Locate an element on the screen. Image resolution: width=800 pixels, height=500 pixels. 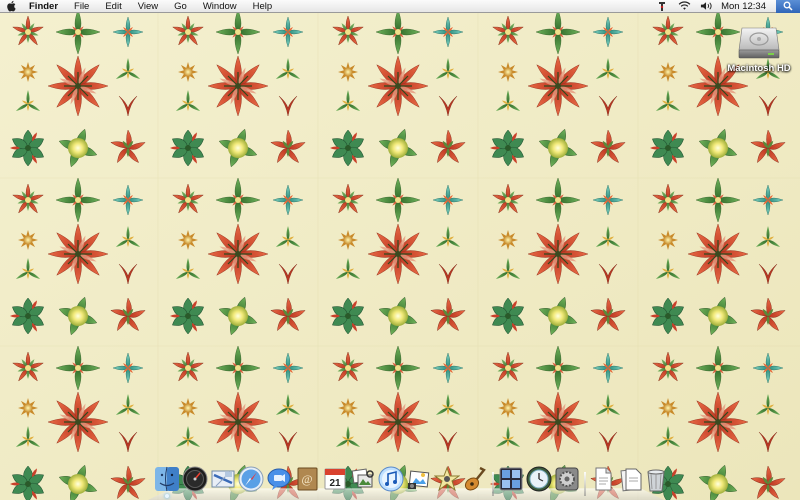
dock-item-dashboard is located at coordinates (195, 480).